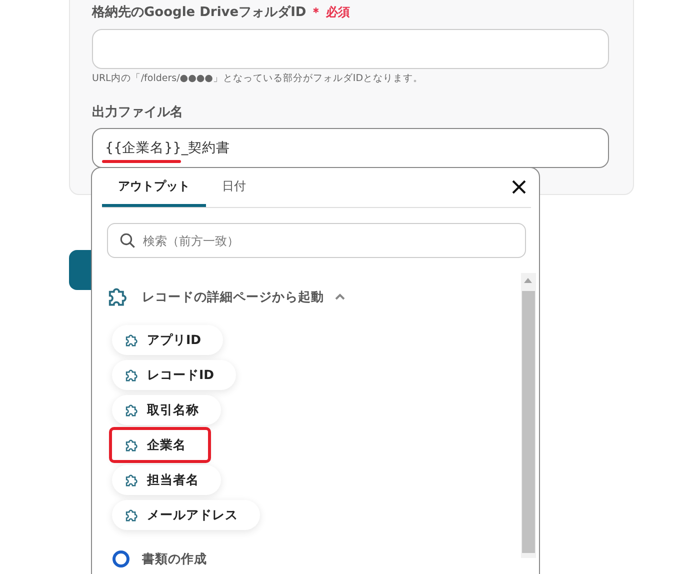 The height and width of the screenshot is (574, 685). What do you see at coordinates (127, 240) in the screenshot?
I see `search-icon` at bounding box center [127, 240].